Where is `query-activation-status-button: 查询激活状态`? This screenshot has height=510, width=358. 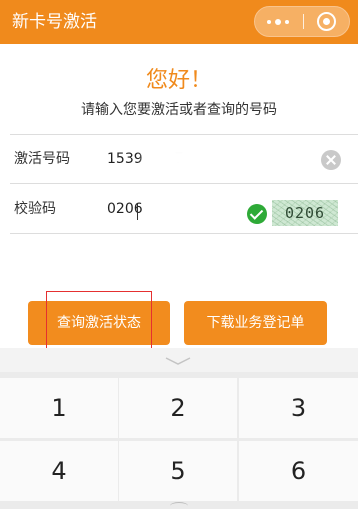 query-activation-status-button: 查询激活状态 is located at coordinates (99, 323).